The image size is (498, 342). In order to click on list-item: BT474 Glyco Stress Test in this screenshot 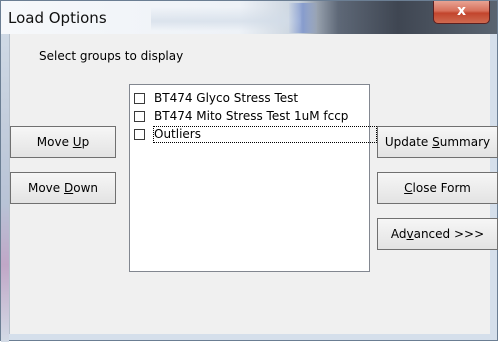, I will do `click(216, 98)`.